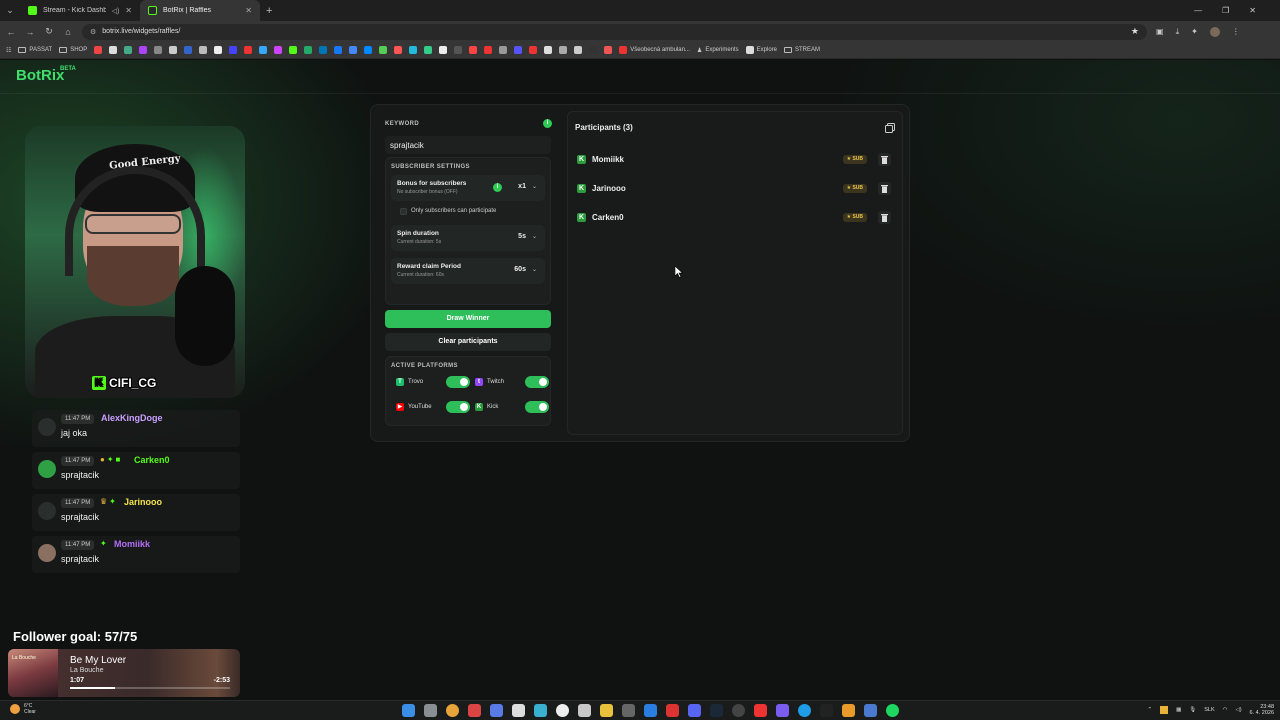 The image size is (1280, 720). What do you see at coordinates (458, 407) in the screenshot?
I see `youtube-toggle` at bounding box center [458, 407].